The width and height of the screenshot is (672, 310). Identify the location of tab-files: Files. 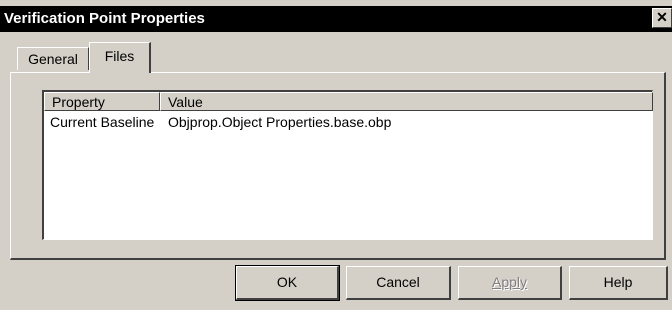
(120, 57).